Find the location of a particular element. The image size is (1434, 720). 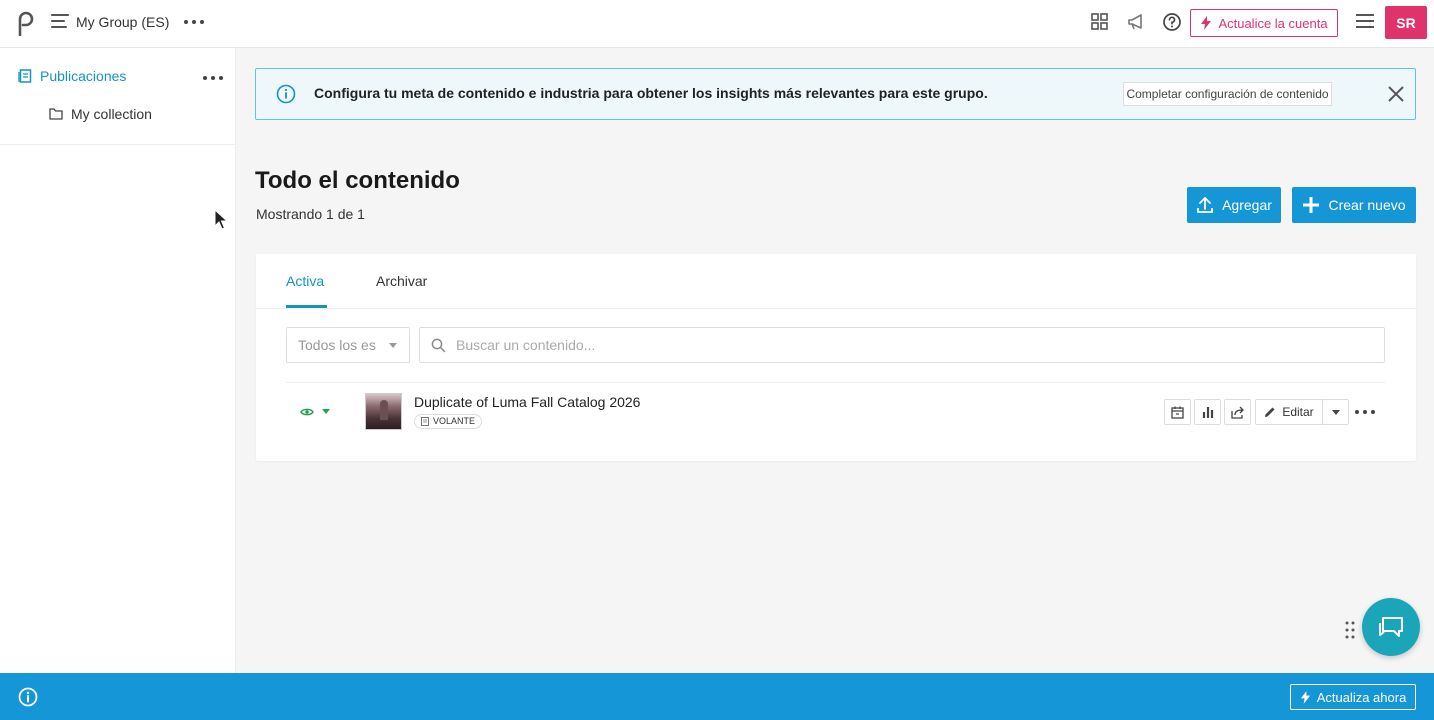

content-type-badge: VOLANTE is located at coordinates (448, 421).